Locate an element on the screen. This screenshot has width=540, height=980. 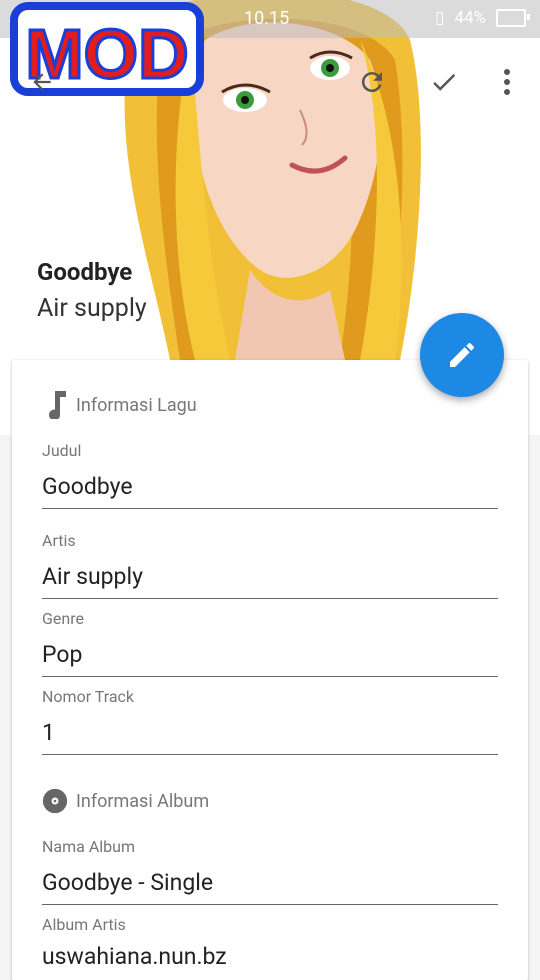
album-artist-field: uswahiana.nun.bz is located at coordinates (270, 960).